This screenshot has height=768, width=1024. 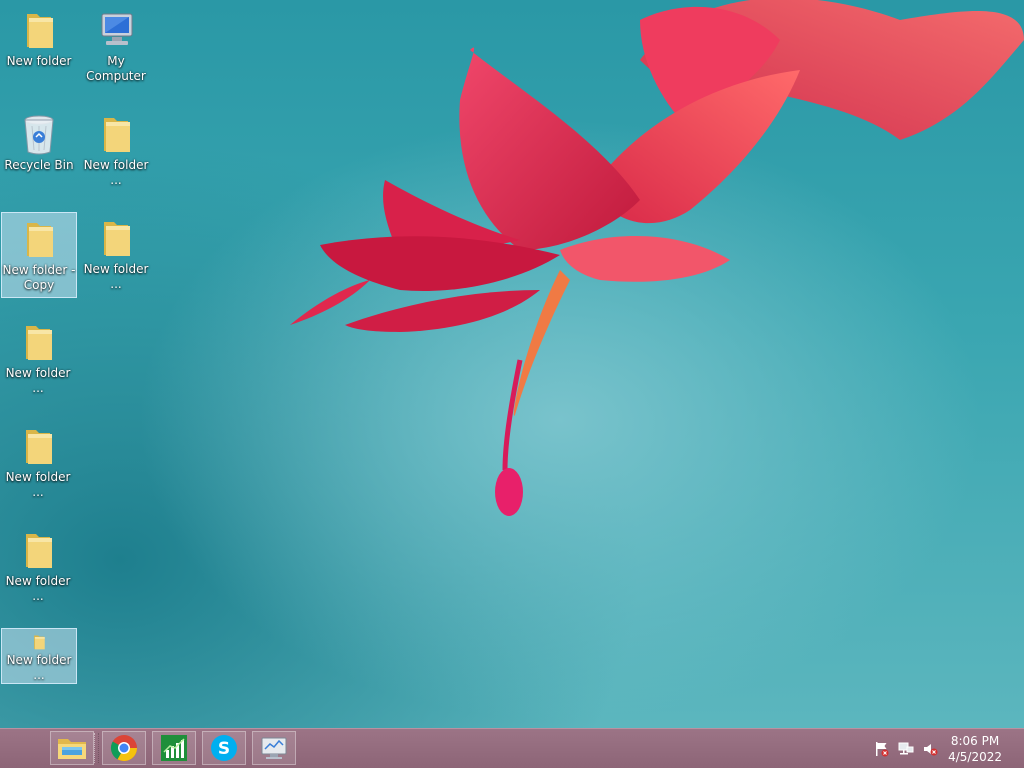 I want to click on desktop-icon-recycle-bin: Recycle Bin, so click(x=39, y=150).